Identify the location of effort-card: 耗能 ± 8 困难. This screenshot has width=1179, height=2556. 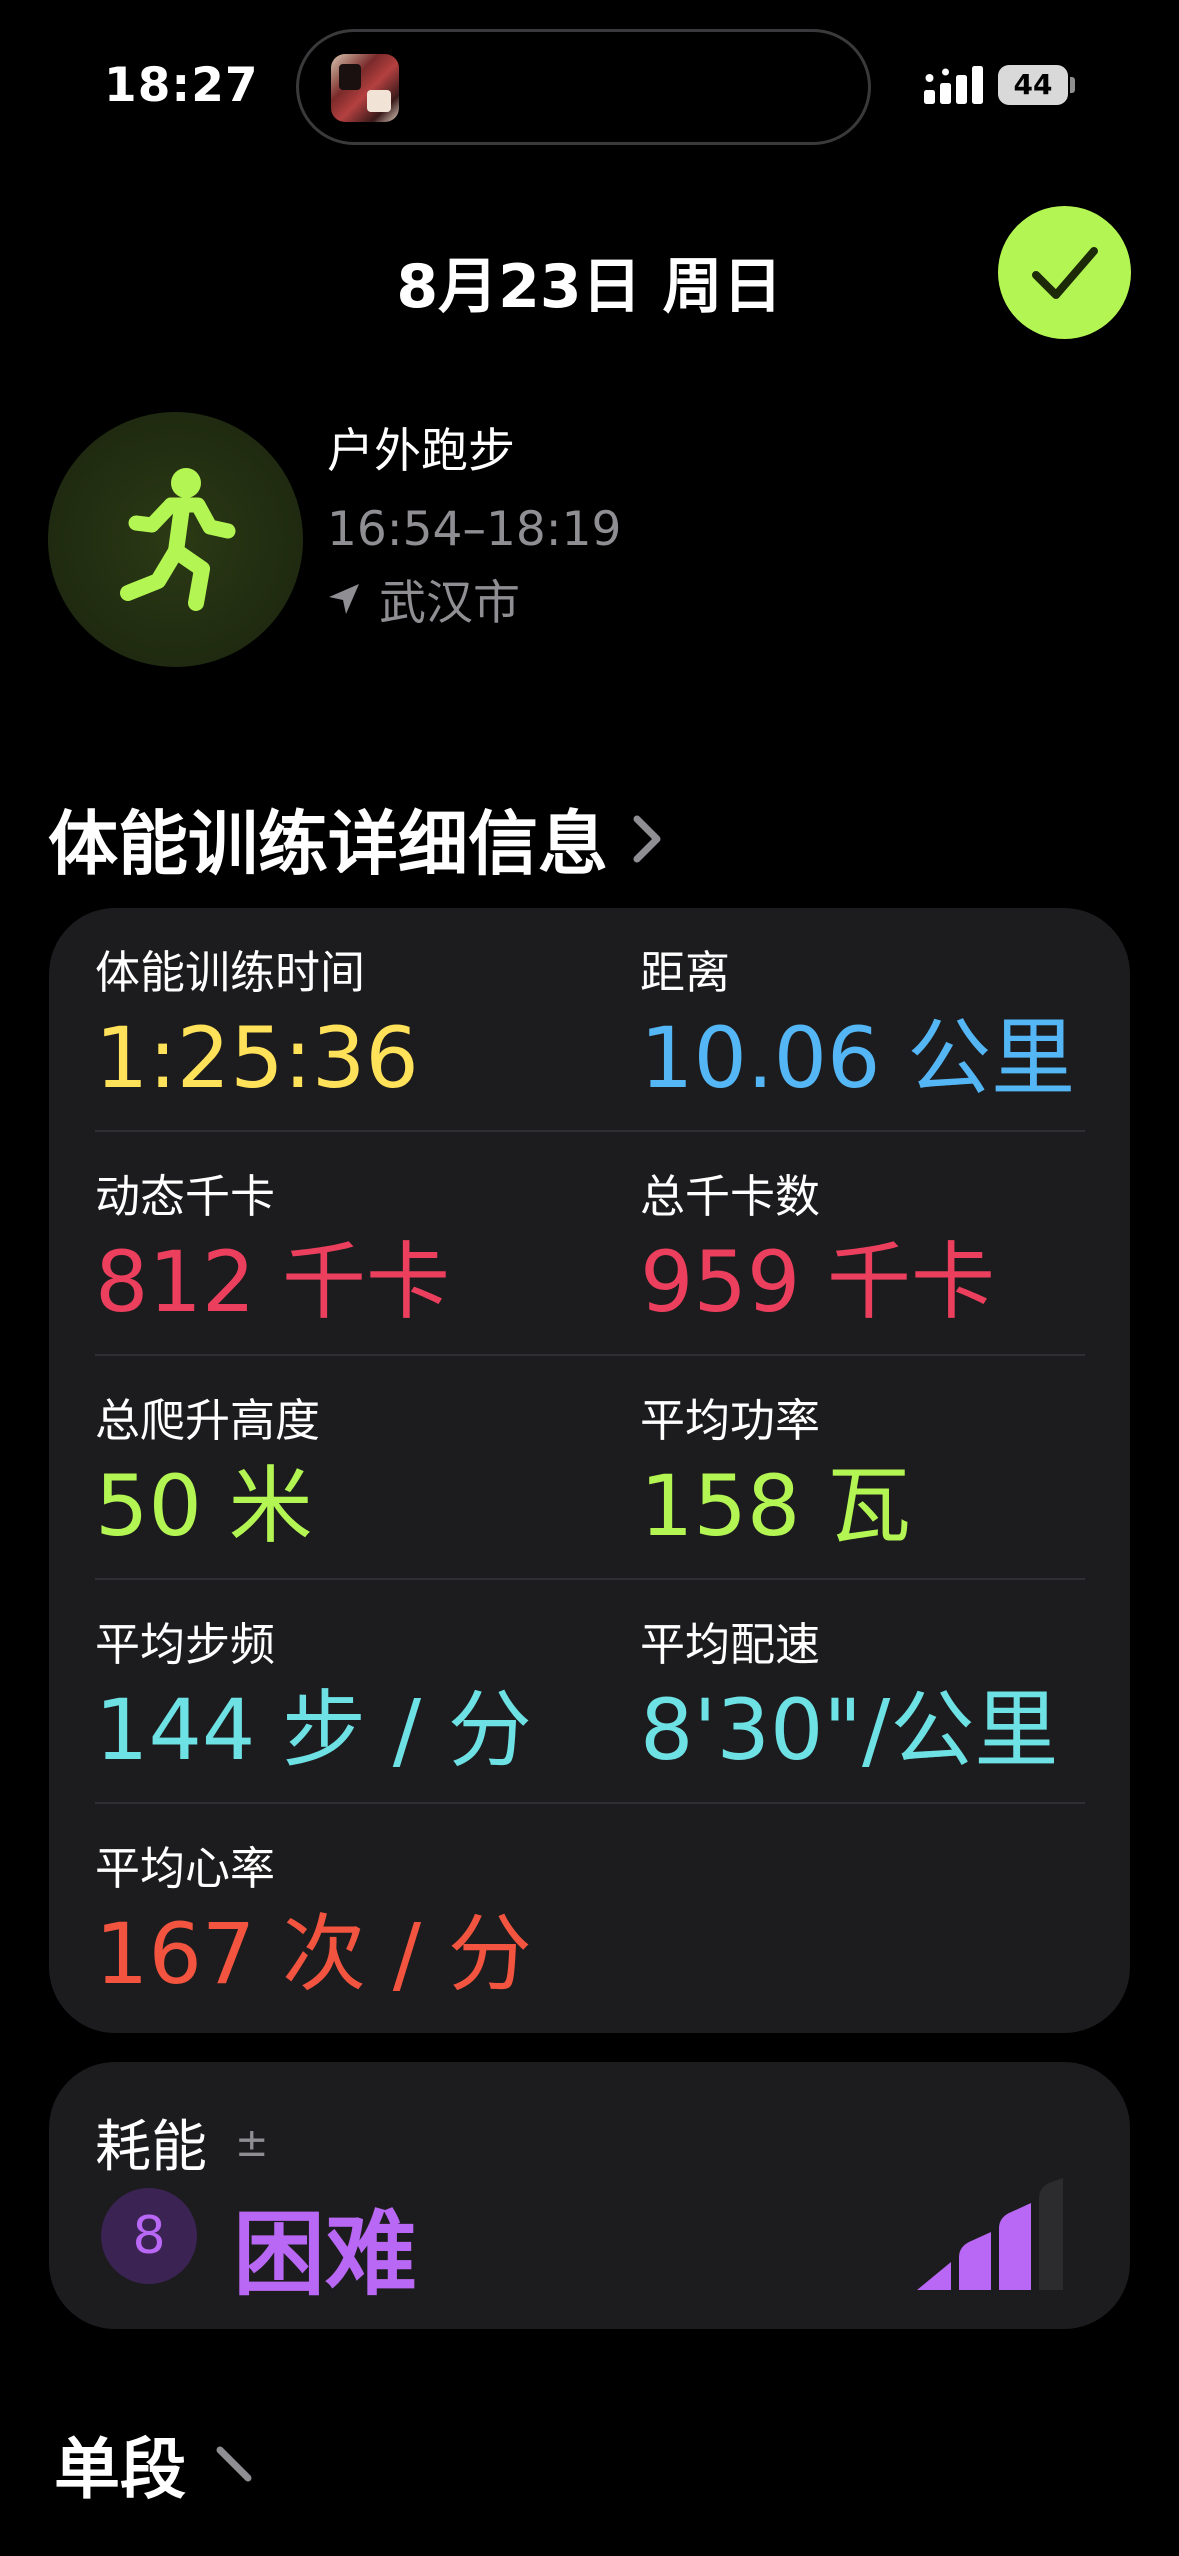
(589, 2195).